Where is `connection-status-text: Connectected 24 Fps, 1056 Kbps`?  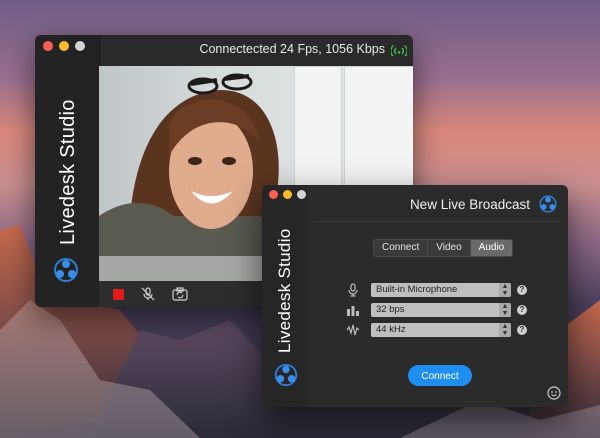 connection-status-text: Connectected 24 Fps, 1056 Kbps is located at coordinates (292, 49).